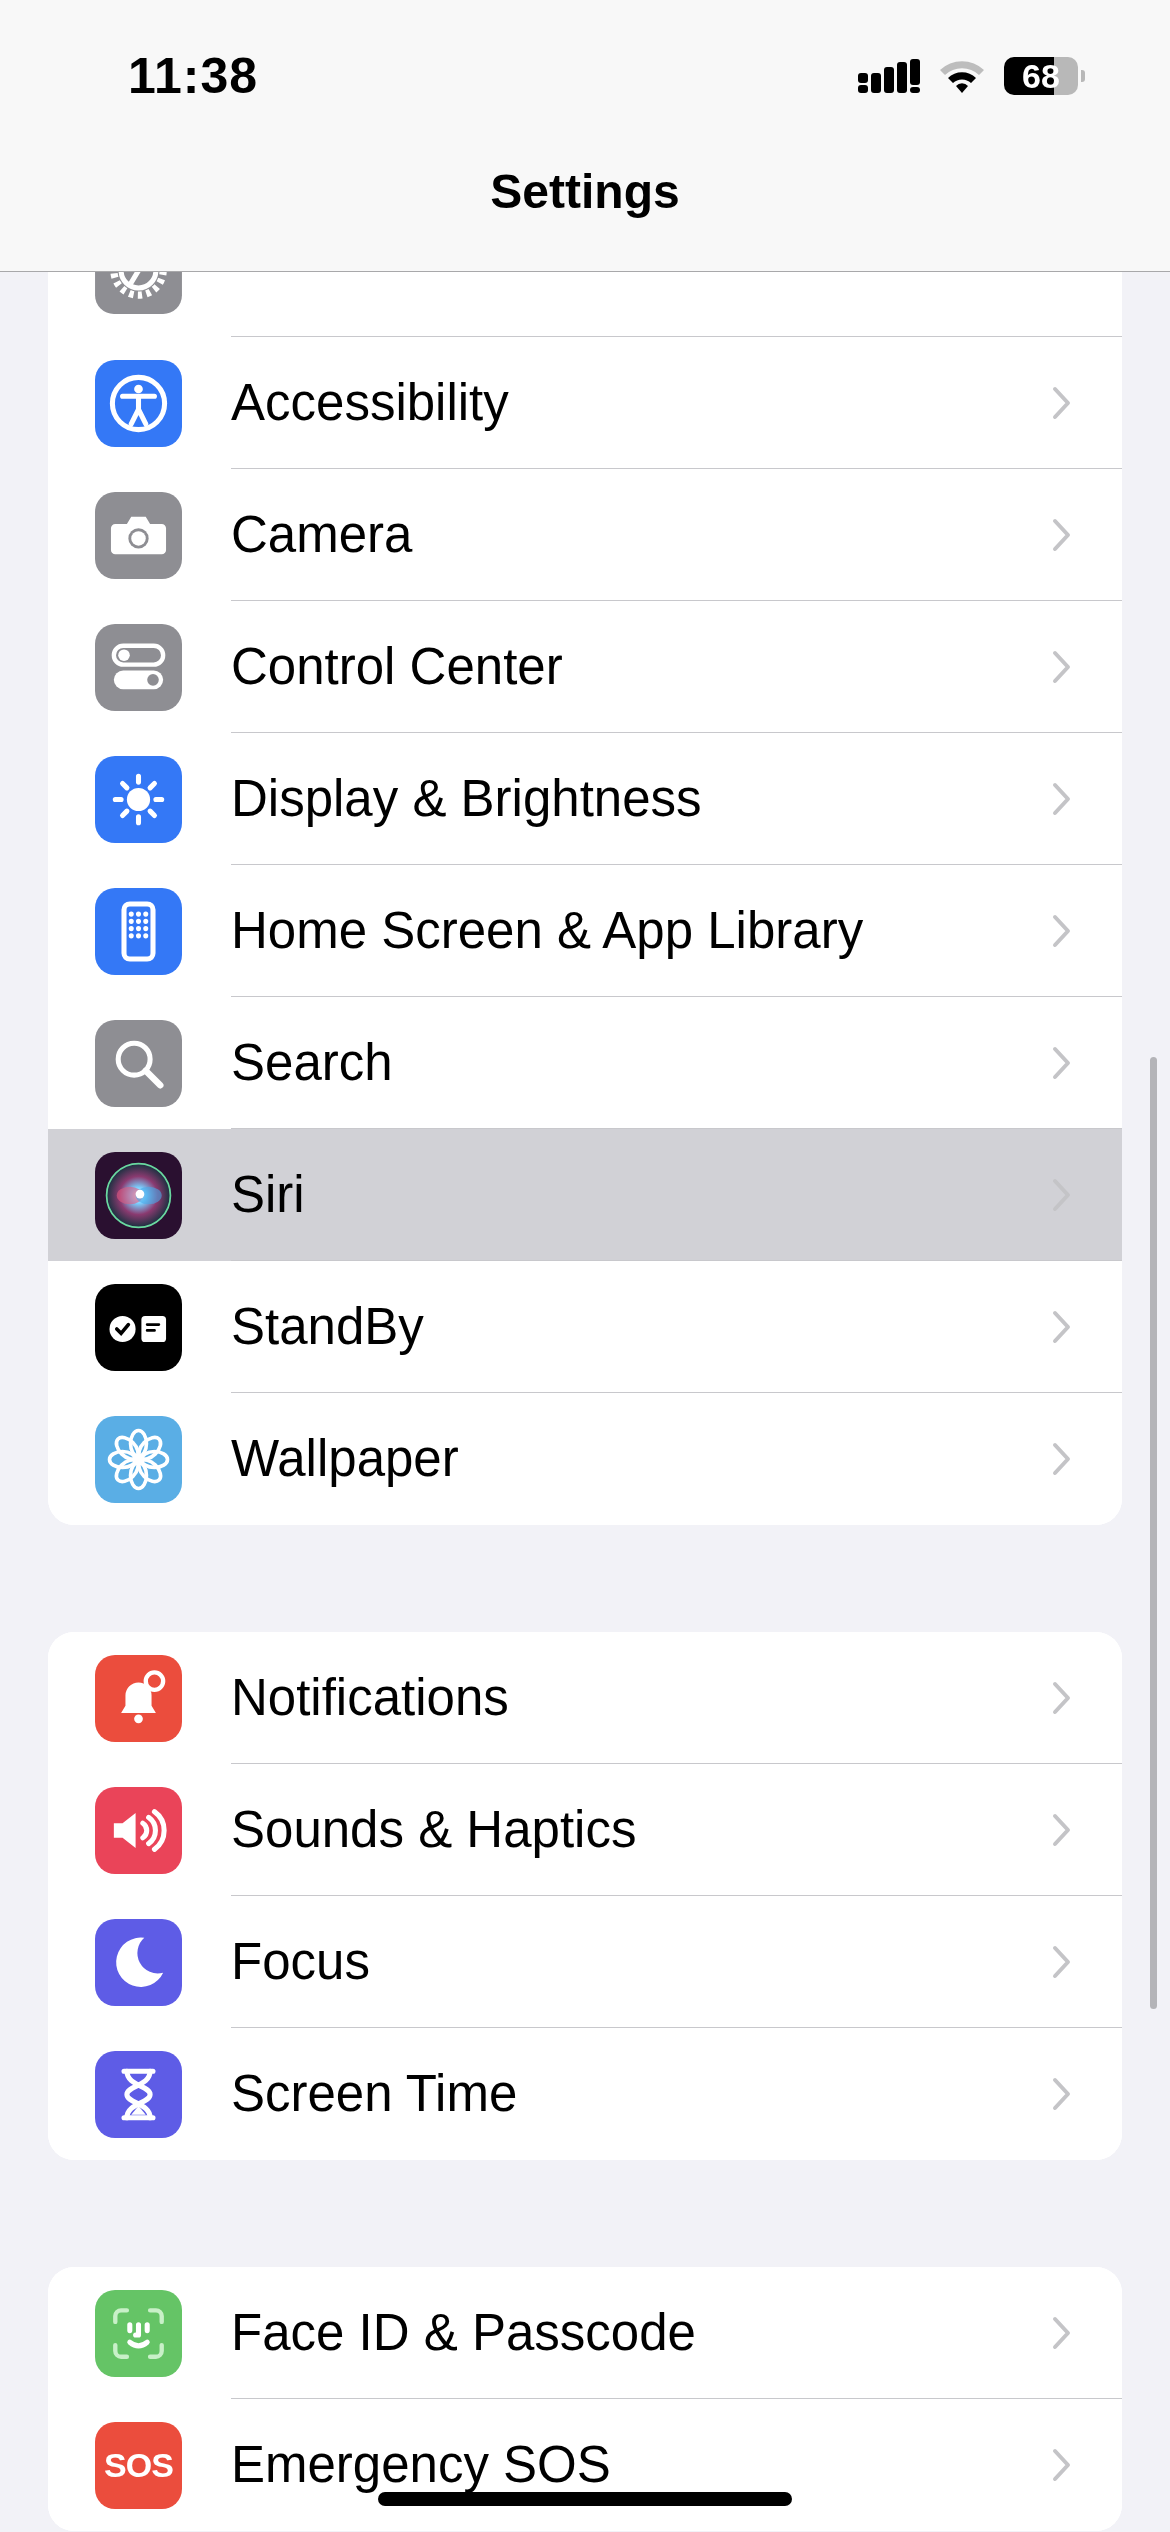 This screenshot has width=1170, height=2532. I want to click on toggles-icon, so click(138, 667).